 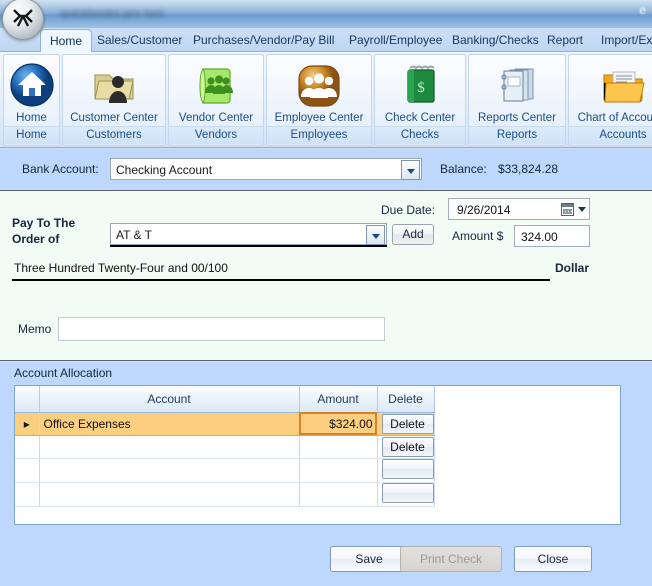 What do you see at coordinates (420, 118) in the screenshot?
I see `ribbon-label-check-center: Check Center` at bounding box center [420, 118].